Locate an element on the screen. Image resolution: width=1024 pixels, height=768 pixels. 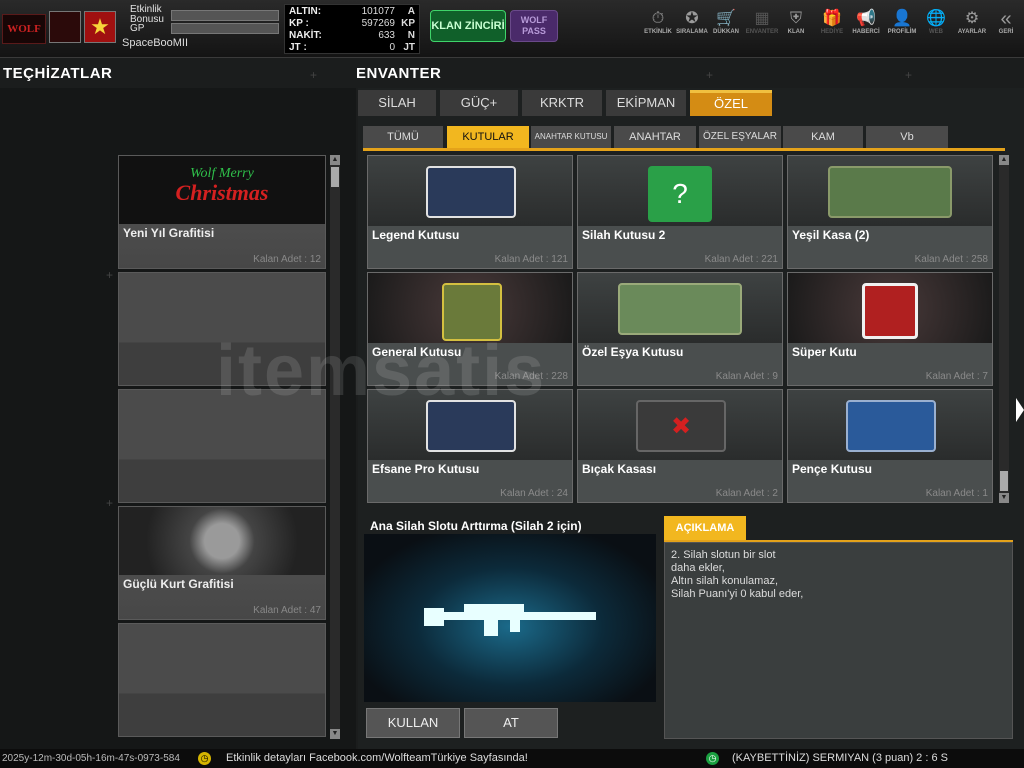
item-name: General Kutusu is located at coordinates (417, 352).